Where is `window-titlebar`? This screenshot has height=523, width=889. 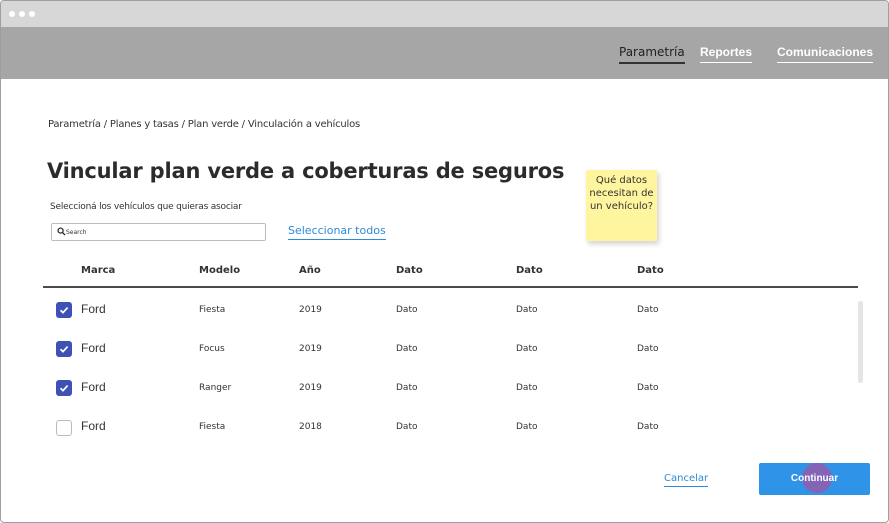 window-titlebar is located at coordinates (444, 14).